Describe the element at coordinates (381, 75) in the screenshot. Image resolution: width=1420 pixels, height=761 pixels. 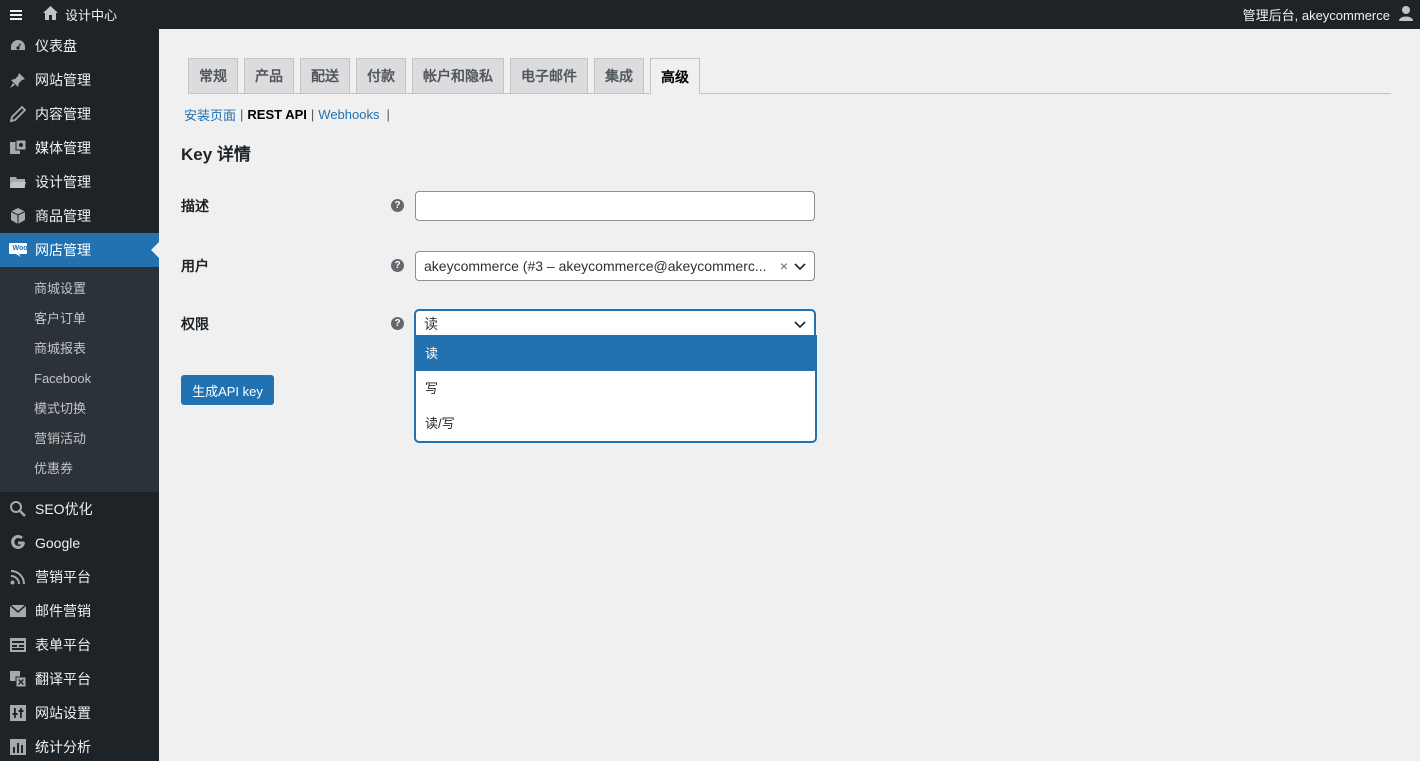
I see `tab-payments: 付款` at that location.